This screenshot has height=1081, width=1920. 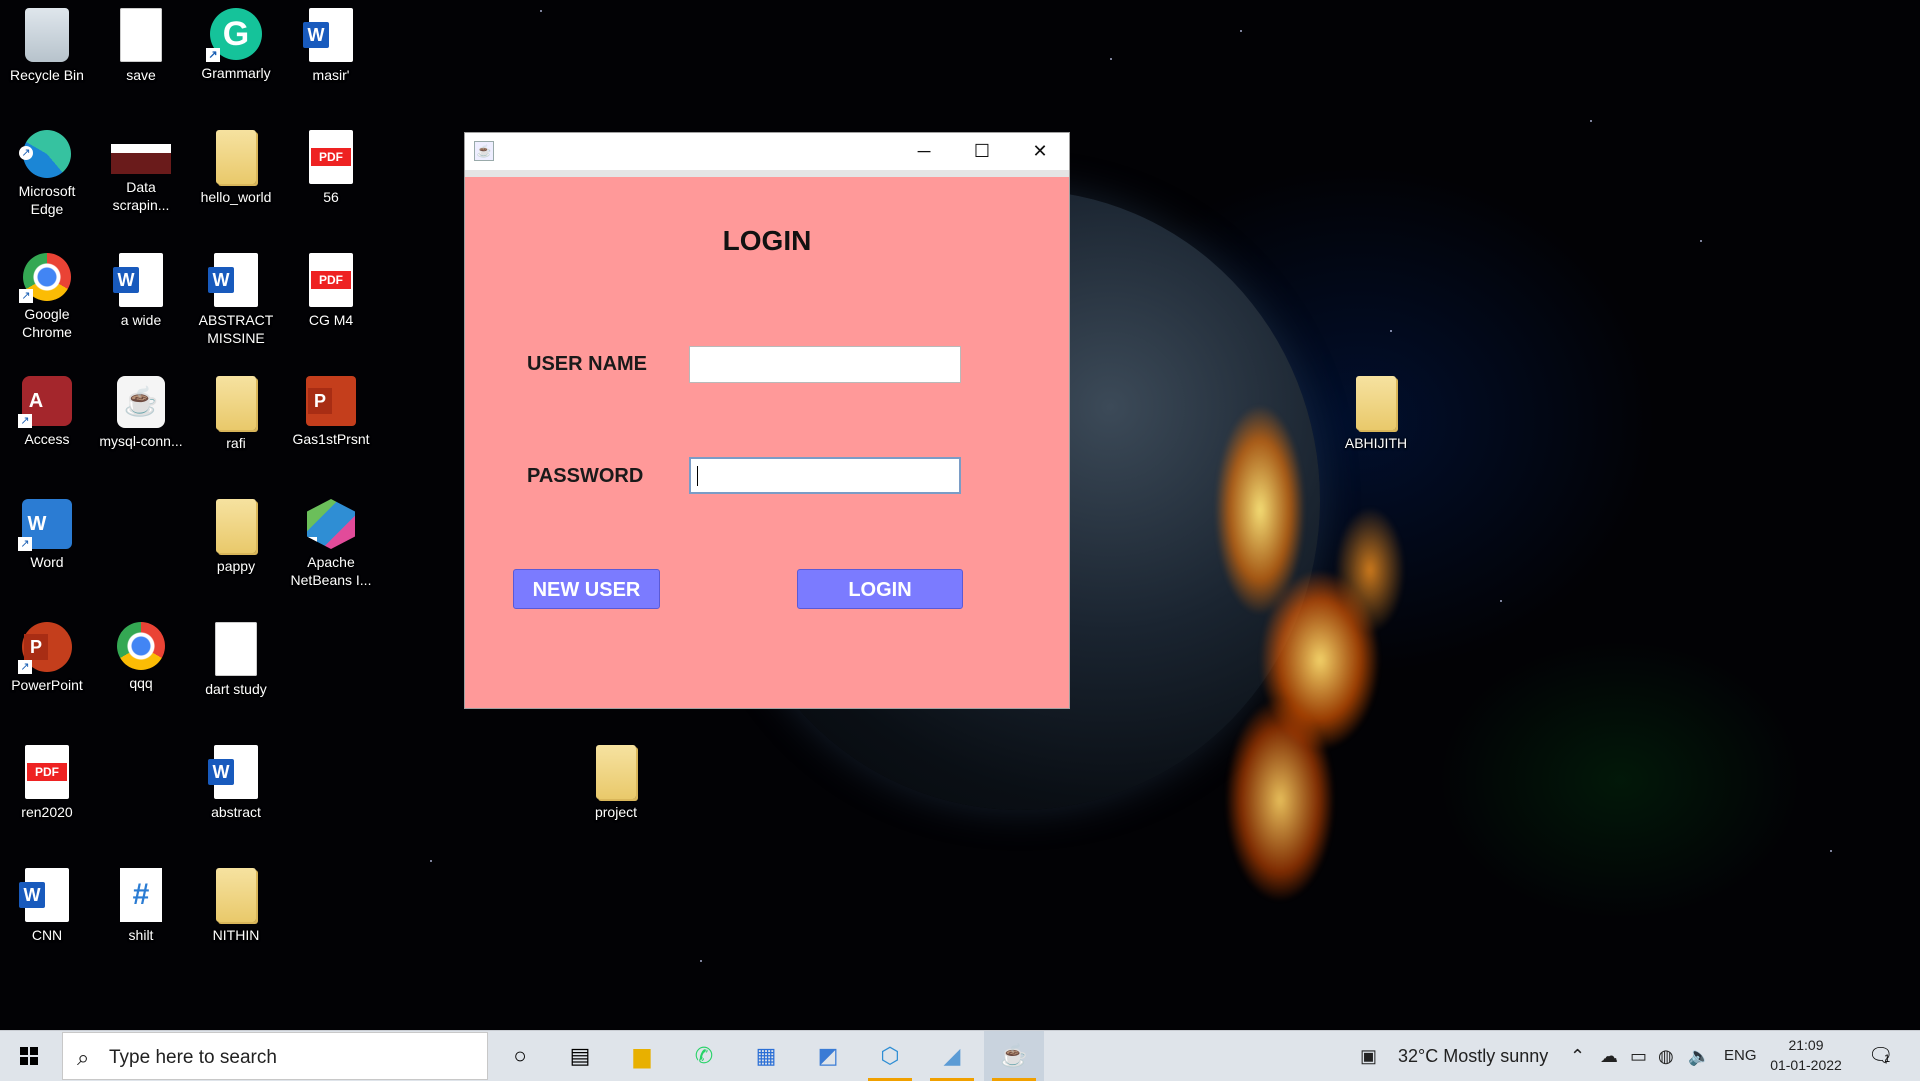 What do you see at coordinates (141, 75) in the screenshot?
I see `desktop-icon-label: save` at bounding box center [141, 75].